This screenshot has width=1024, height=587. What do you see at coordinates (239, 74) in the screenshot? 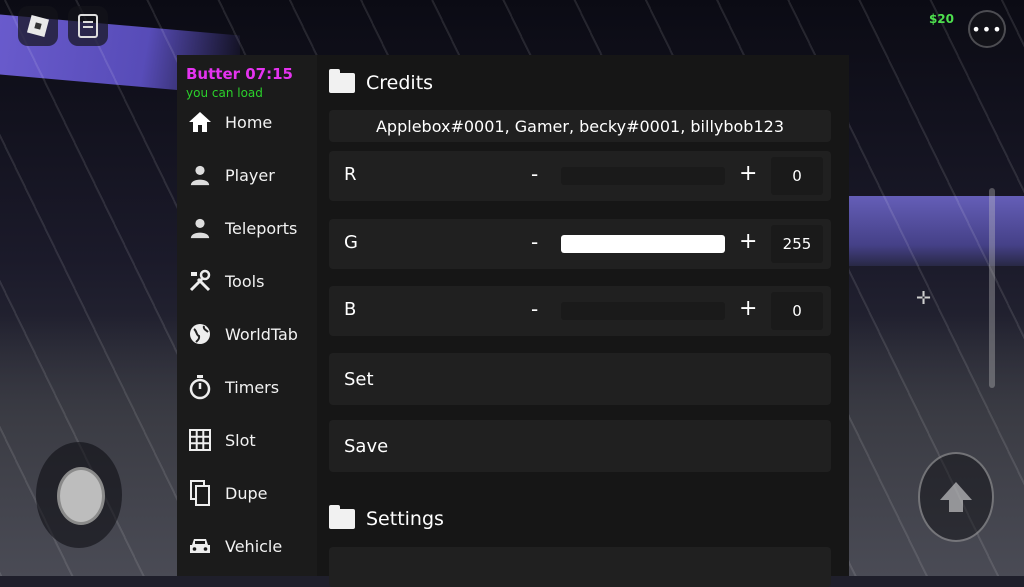
I see `hub-title: Butter 07:15` at bounding box center [239, 74].